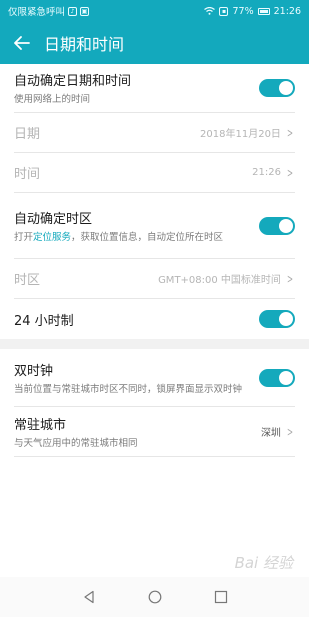 The height and width of the screenshot is (617, 320). I want to click on date-value-text: 2018年11月20日, so click(240, 134).